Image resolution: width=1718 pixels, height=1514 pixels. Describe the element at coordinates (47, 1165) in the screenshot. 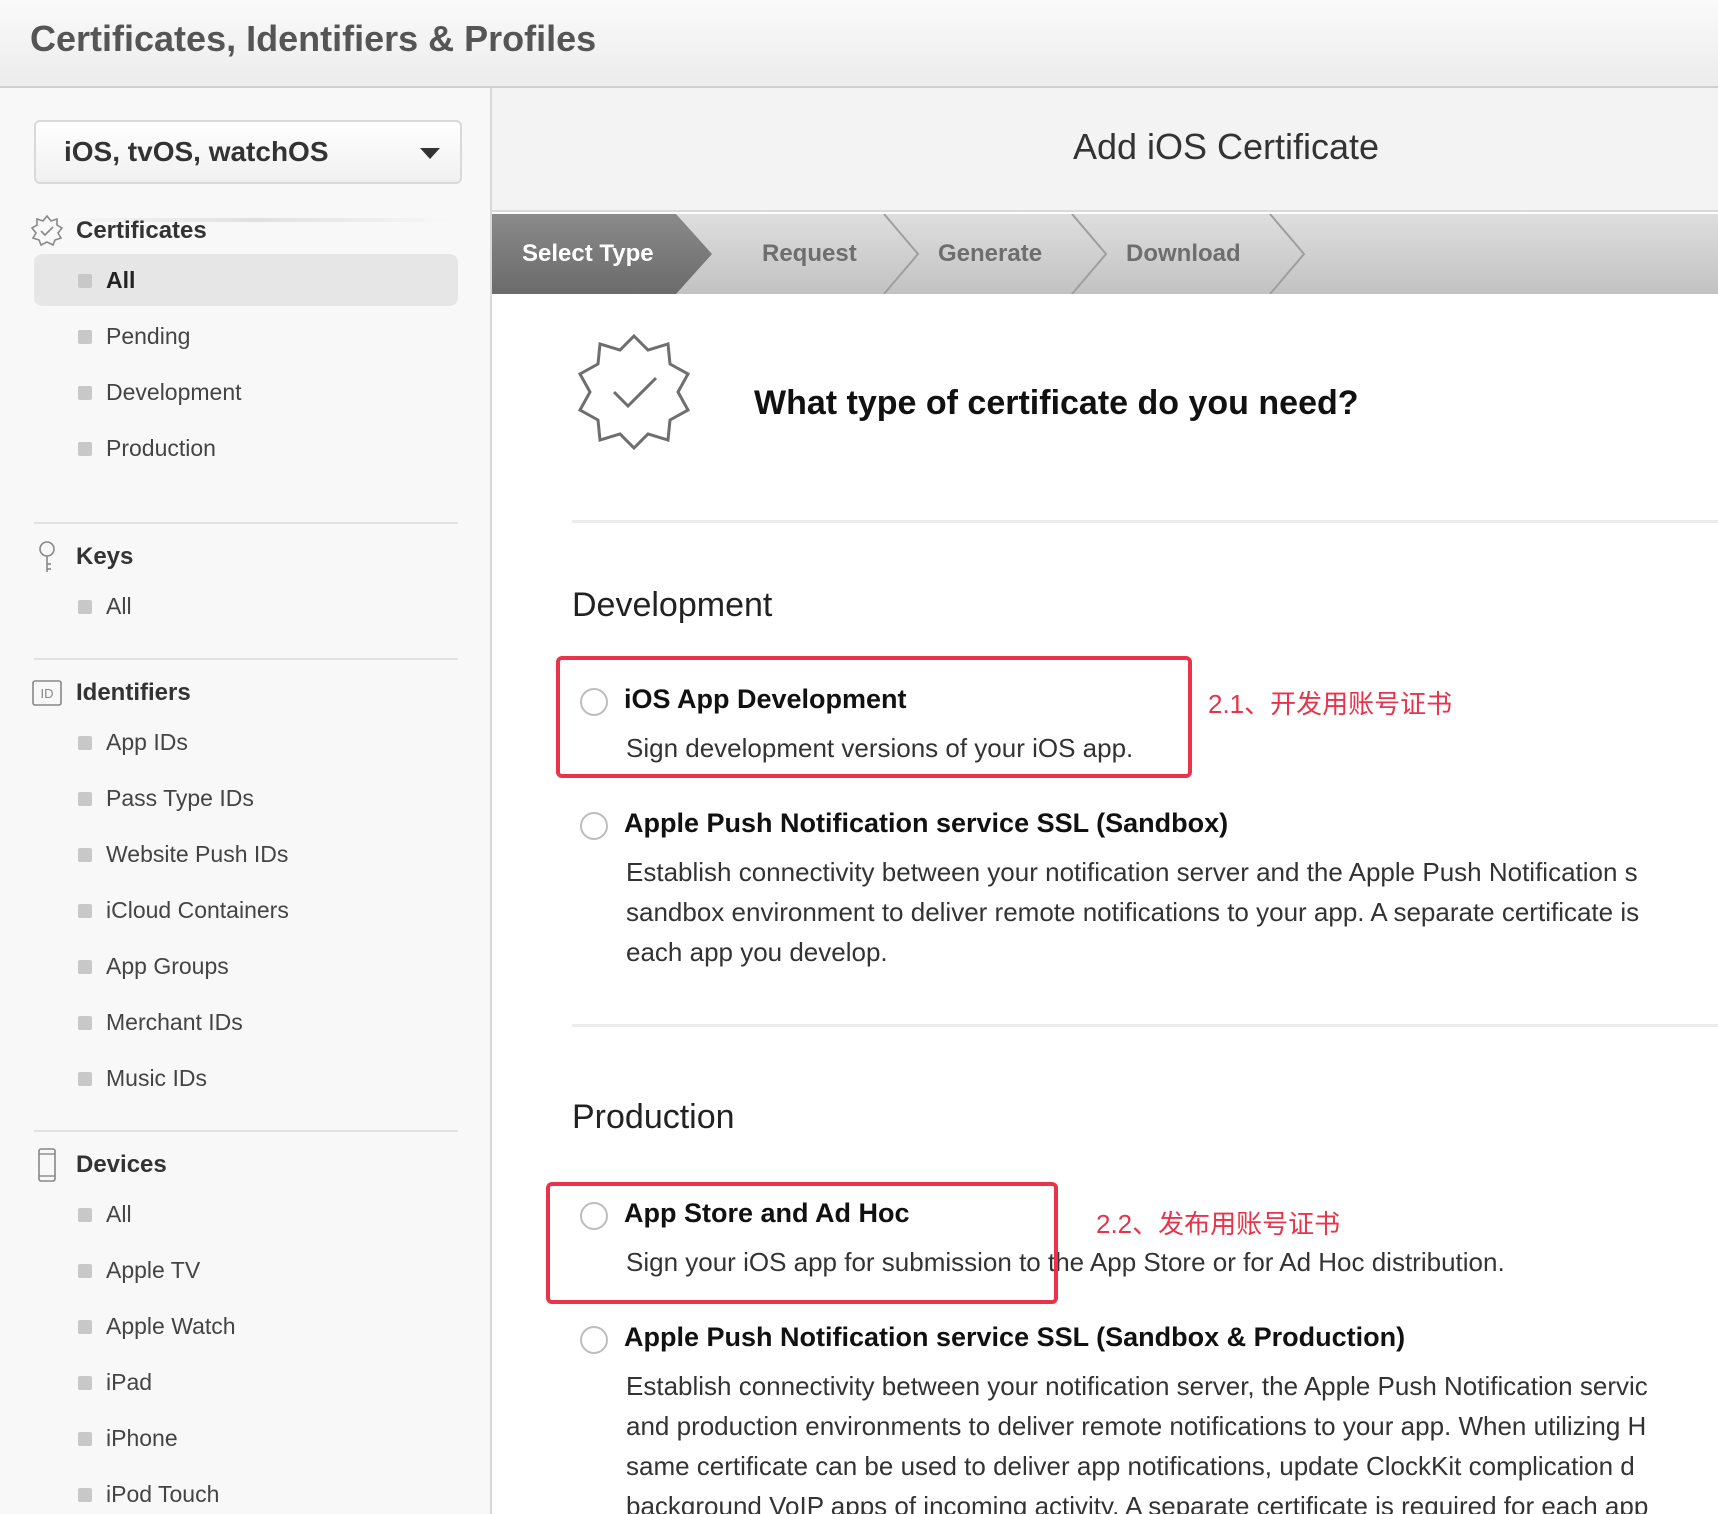

I see `device-icon` at that location.